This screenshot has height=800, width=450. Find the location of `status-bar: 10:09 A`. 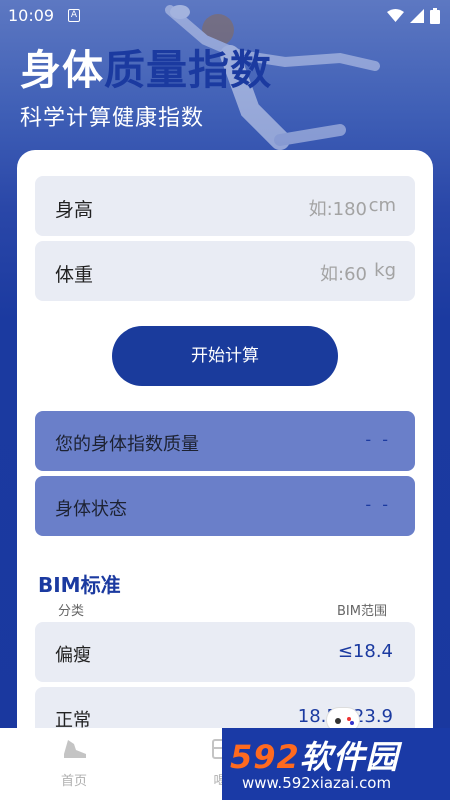

status-bar: 10:09 A is located at coordinates (225, 16).